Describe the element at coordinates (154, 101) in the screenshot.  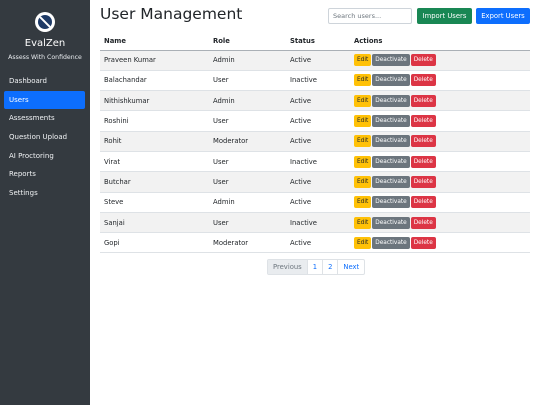
I see `user-name-cell: Nithishkumar` at that location.